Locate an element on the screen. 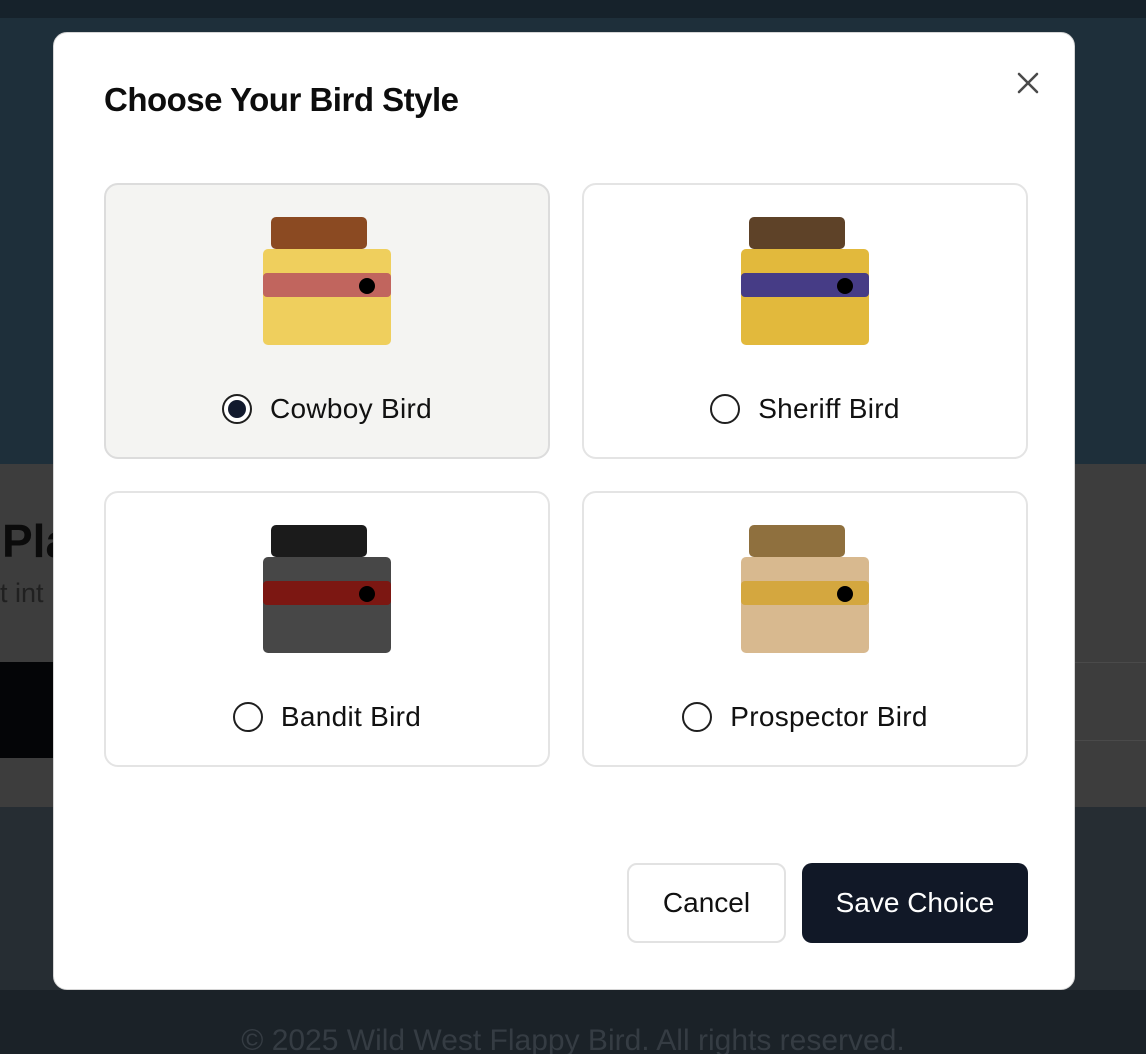  cancel-button: Cancel is located at coordinates (706, 903).